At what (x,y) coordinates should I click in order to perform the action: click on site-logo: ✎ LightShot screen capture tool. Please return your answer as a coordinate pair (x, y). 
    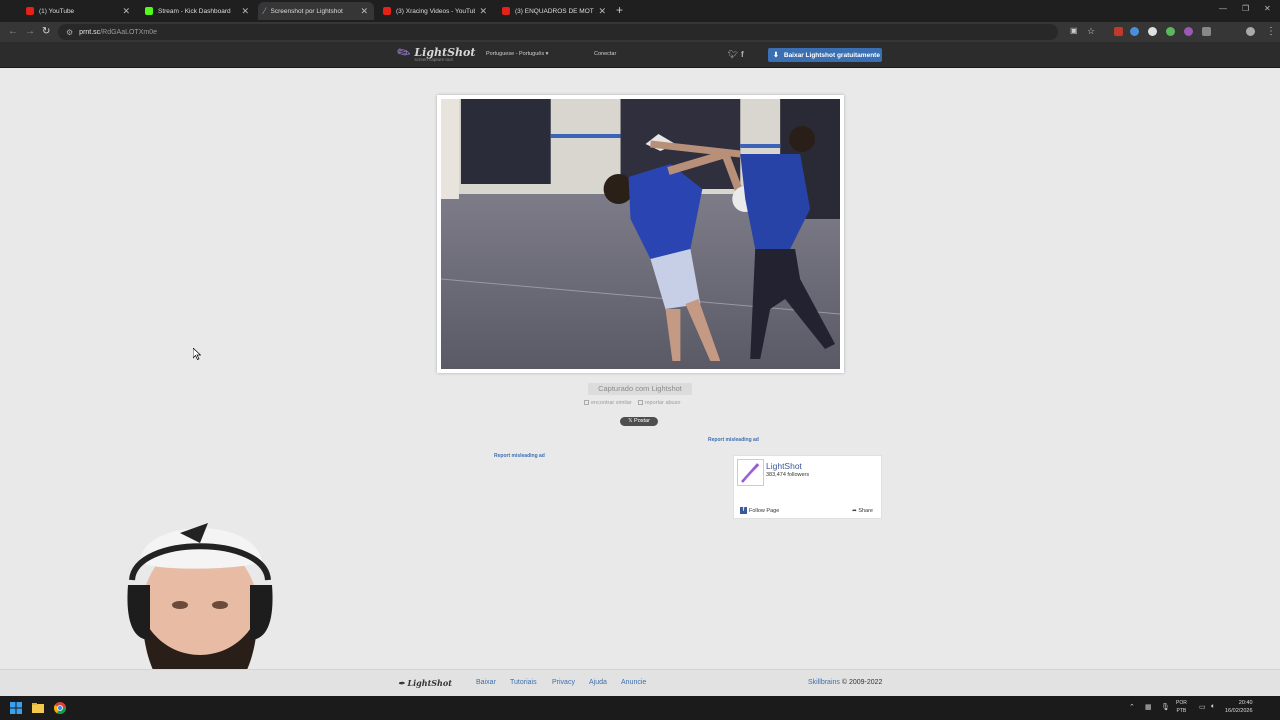
    Looking at the image, I should click on (434, 53).